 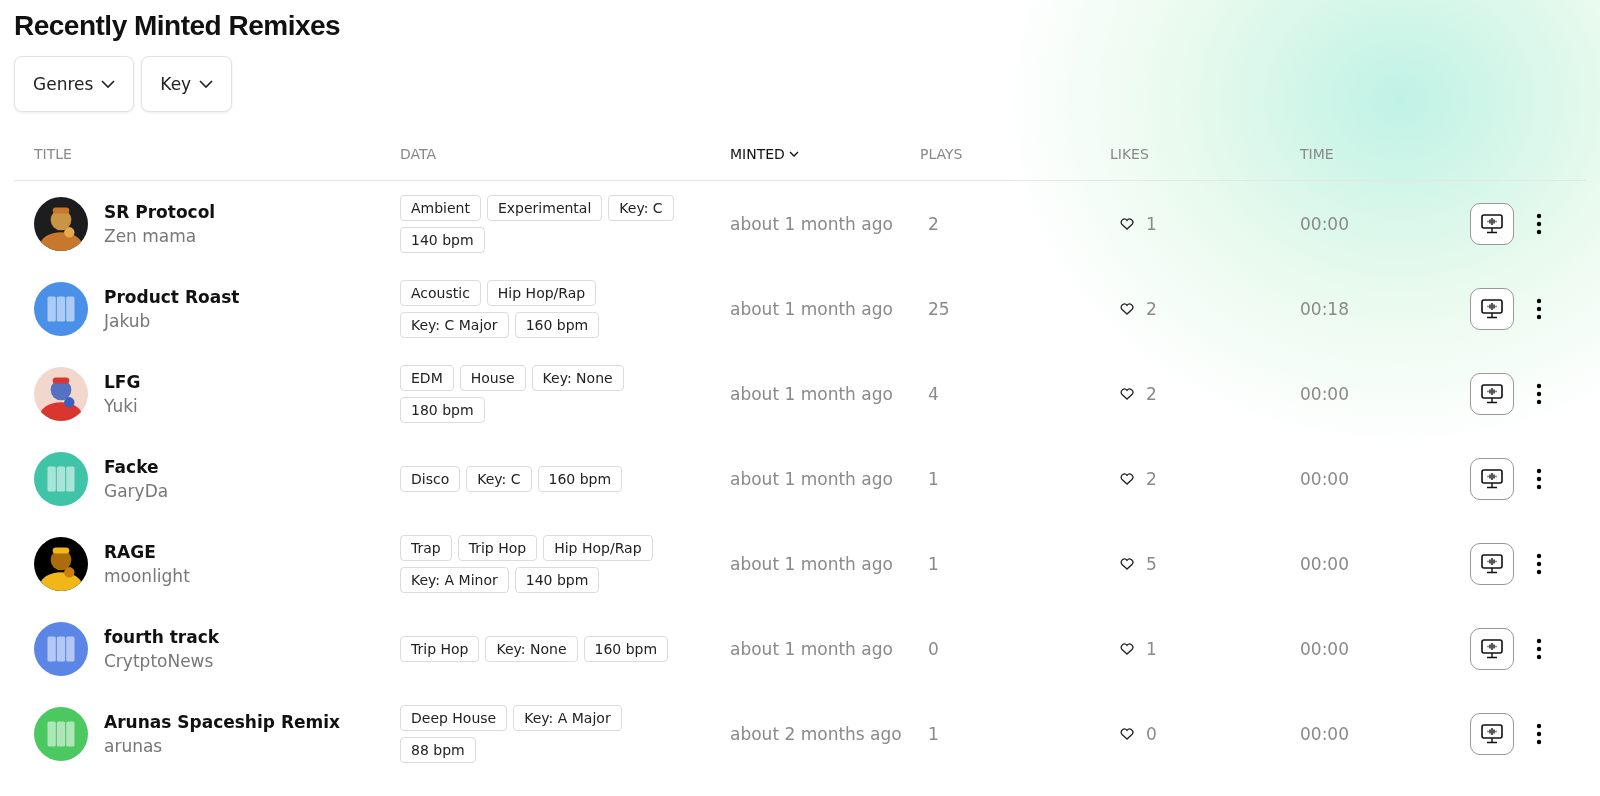 I want to click on filter-dropdown: Key, so click(x=187, y=84).